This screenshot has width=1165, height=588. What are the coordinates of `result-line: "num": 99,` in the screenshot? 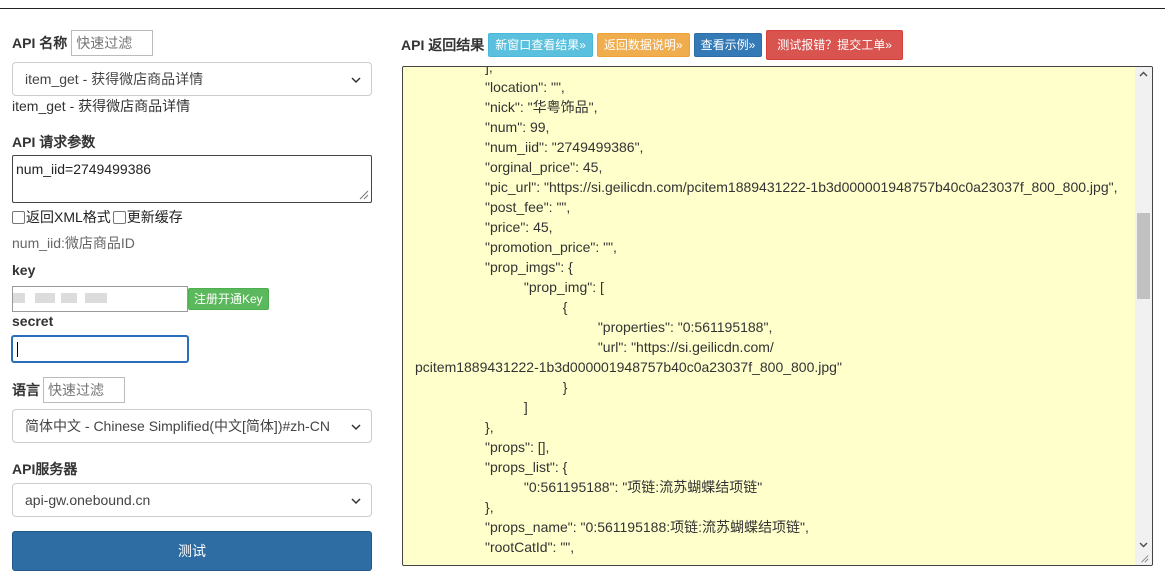 It's located at (482, 127).